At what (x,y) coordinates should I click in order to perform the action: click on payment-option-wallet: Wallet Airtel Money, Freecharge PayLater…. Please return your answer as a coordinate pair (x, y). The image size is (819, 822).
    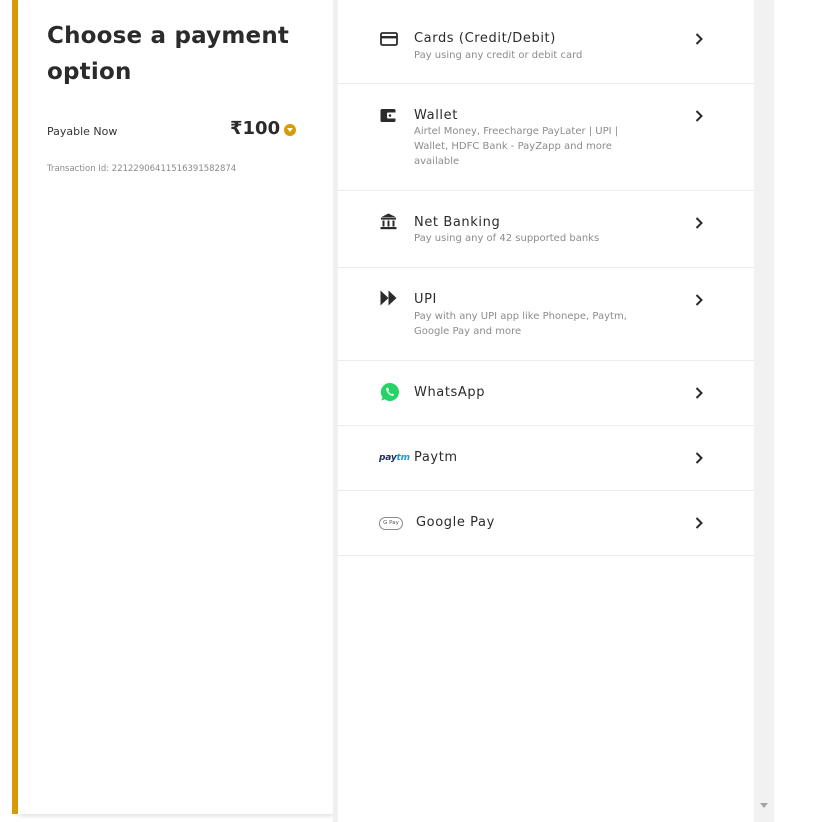
    Looking at the image, I should click on (546, 137).